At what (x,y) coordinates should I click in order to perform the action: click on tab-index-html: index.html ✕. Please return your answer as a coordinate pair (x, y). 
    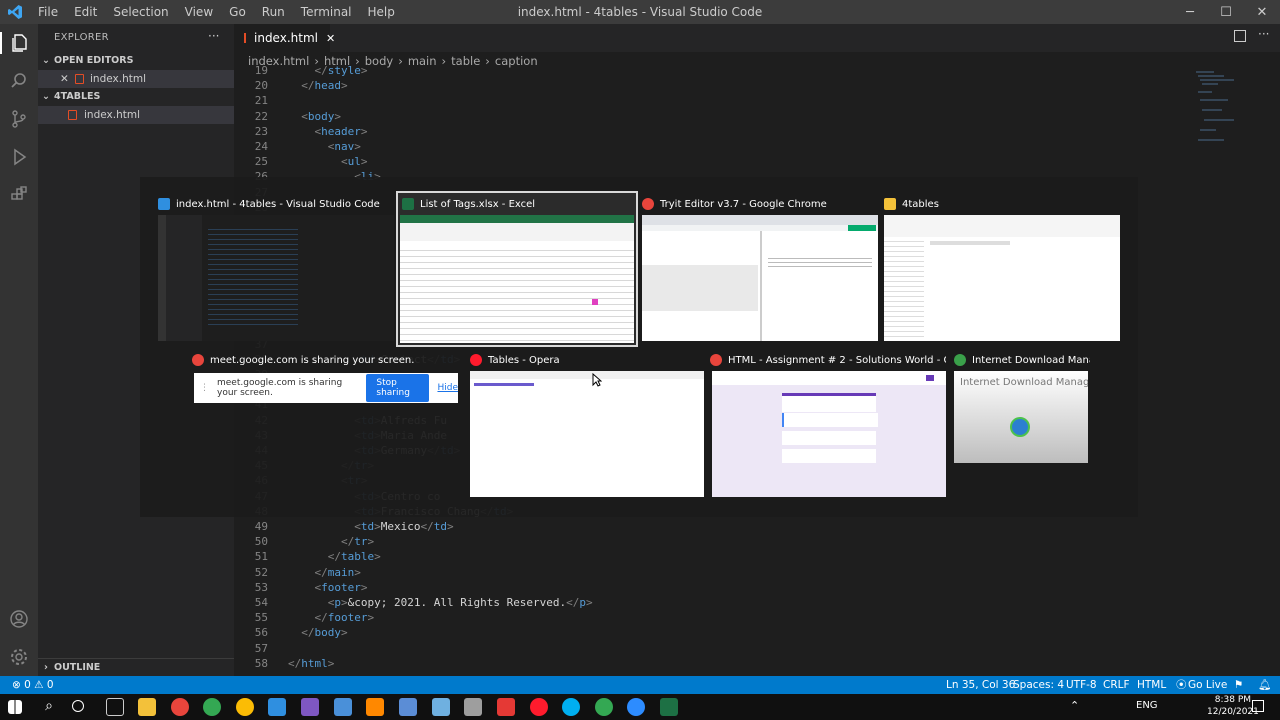
    Looking at the image, I should click on (284, 38).